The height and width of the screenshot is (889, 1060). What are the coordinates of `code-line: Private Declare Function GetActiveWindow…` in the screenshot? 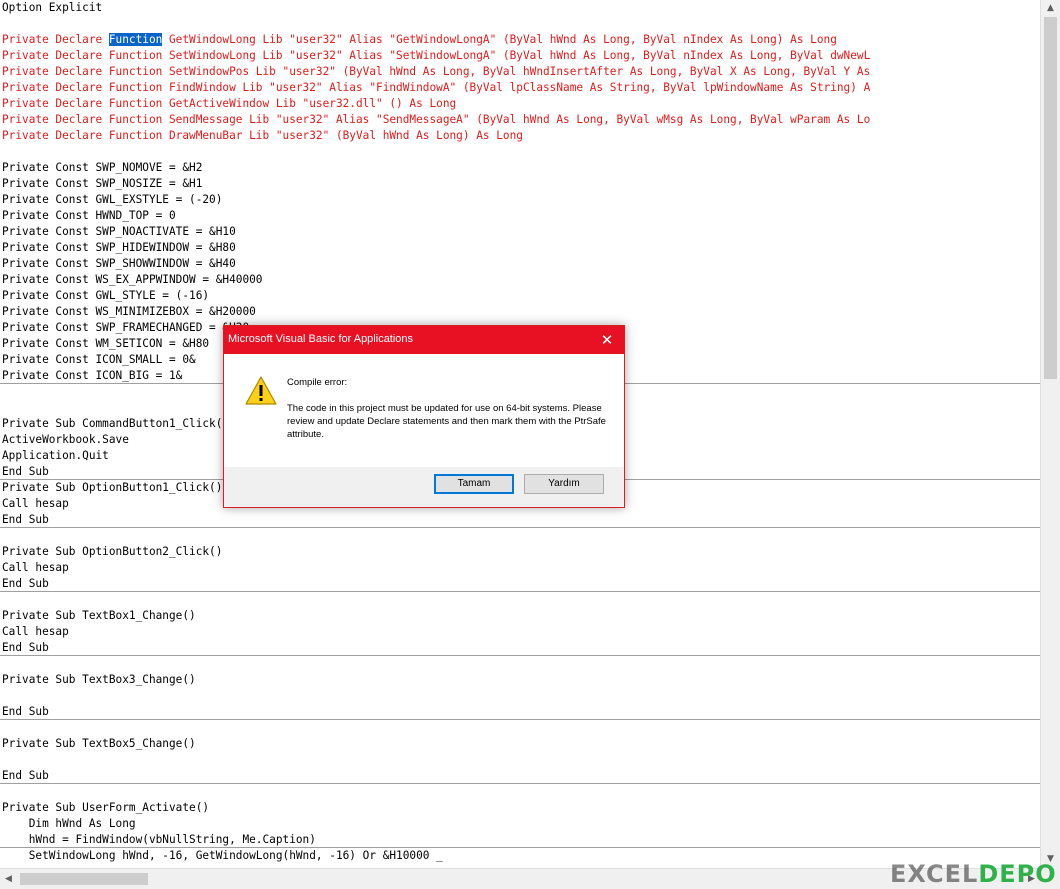 It's located at (229, 104).